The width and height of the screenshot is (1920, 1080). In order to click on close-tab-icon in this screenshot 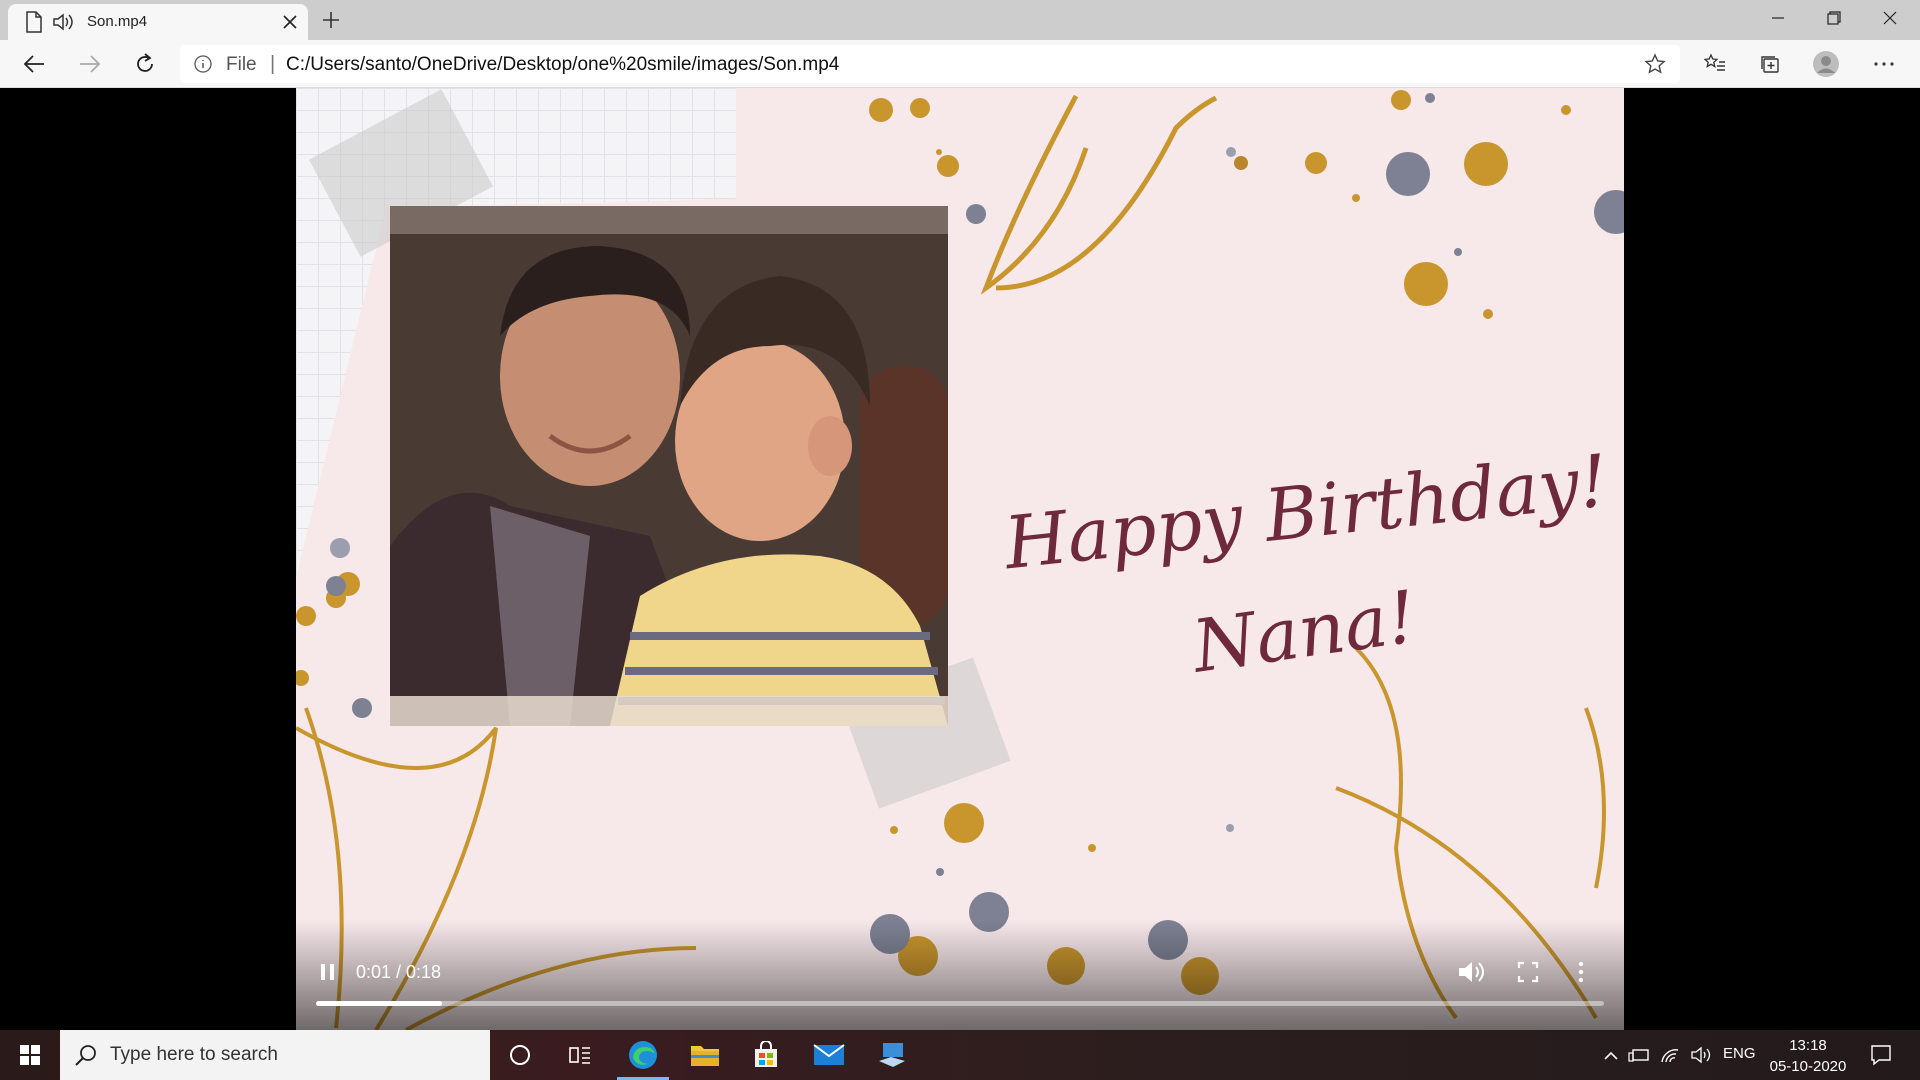, I will do `click(290, 22)`.